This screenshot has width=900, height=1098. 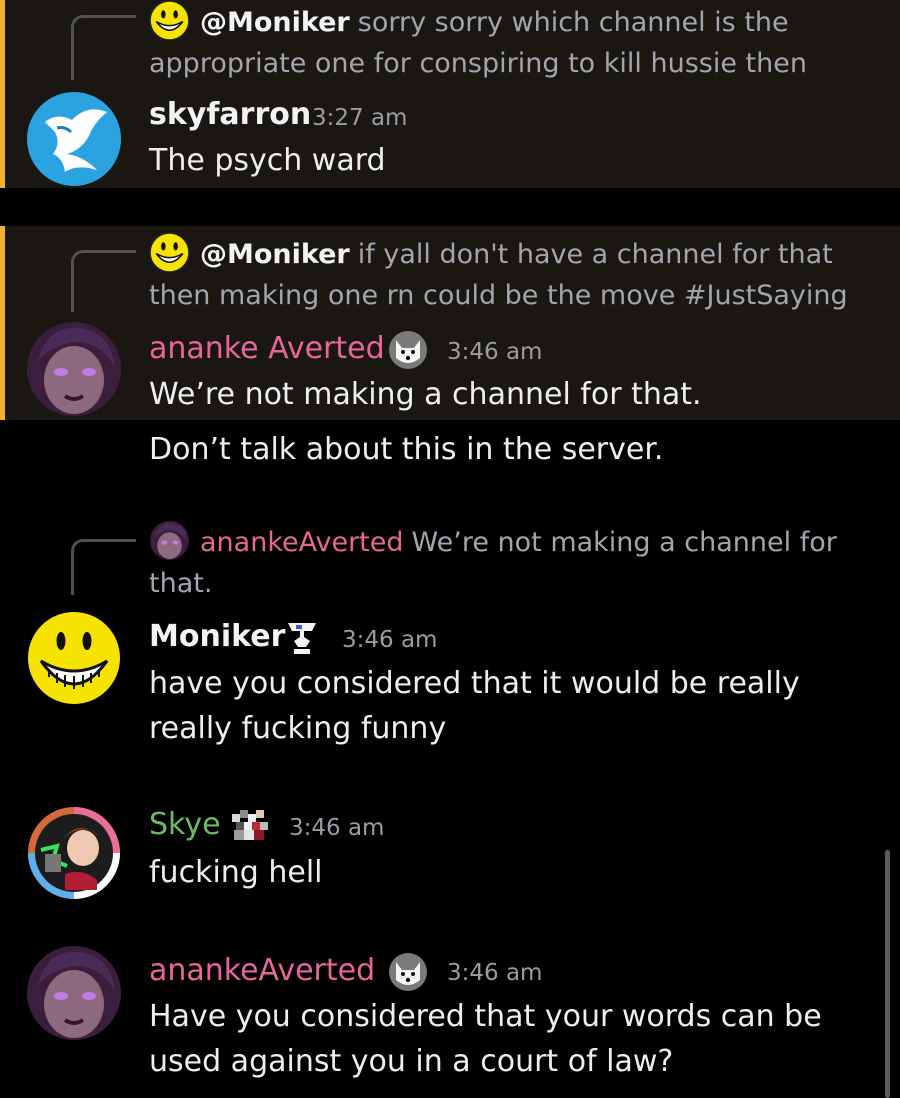 What do you see at coordinates (169, 540) in the screenshot?
I see `purple-portrait-mini-icon` at bounding box center [169, 540].